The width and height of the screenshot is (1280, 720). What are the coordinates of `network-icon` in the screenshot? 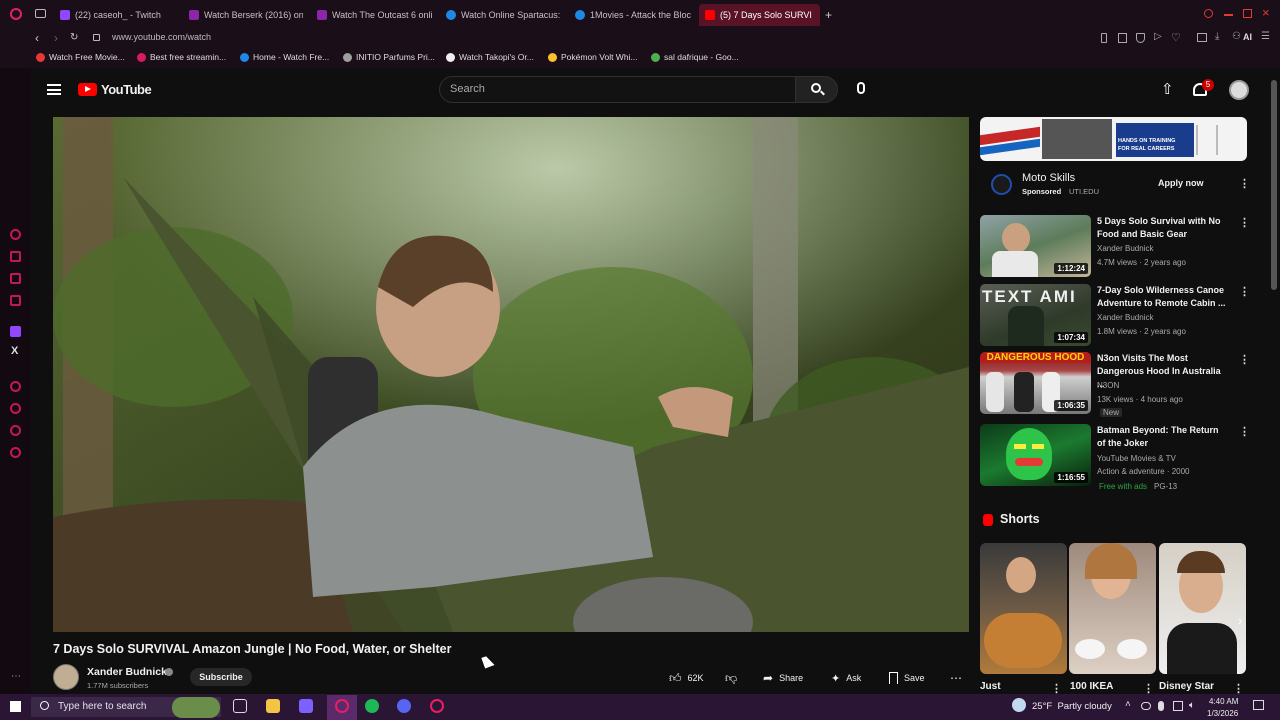 It's located at (1178, 706).